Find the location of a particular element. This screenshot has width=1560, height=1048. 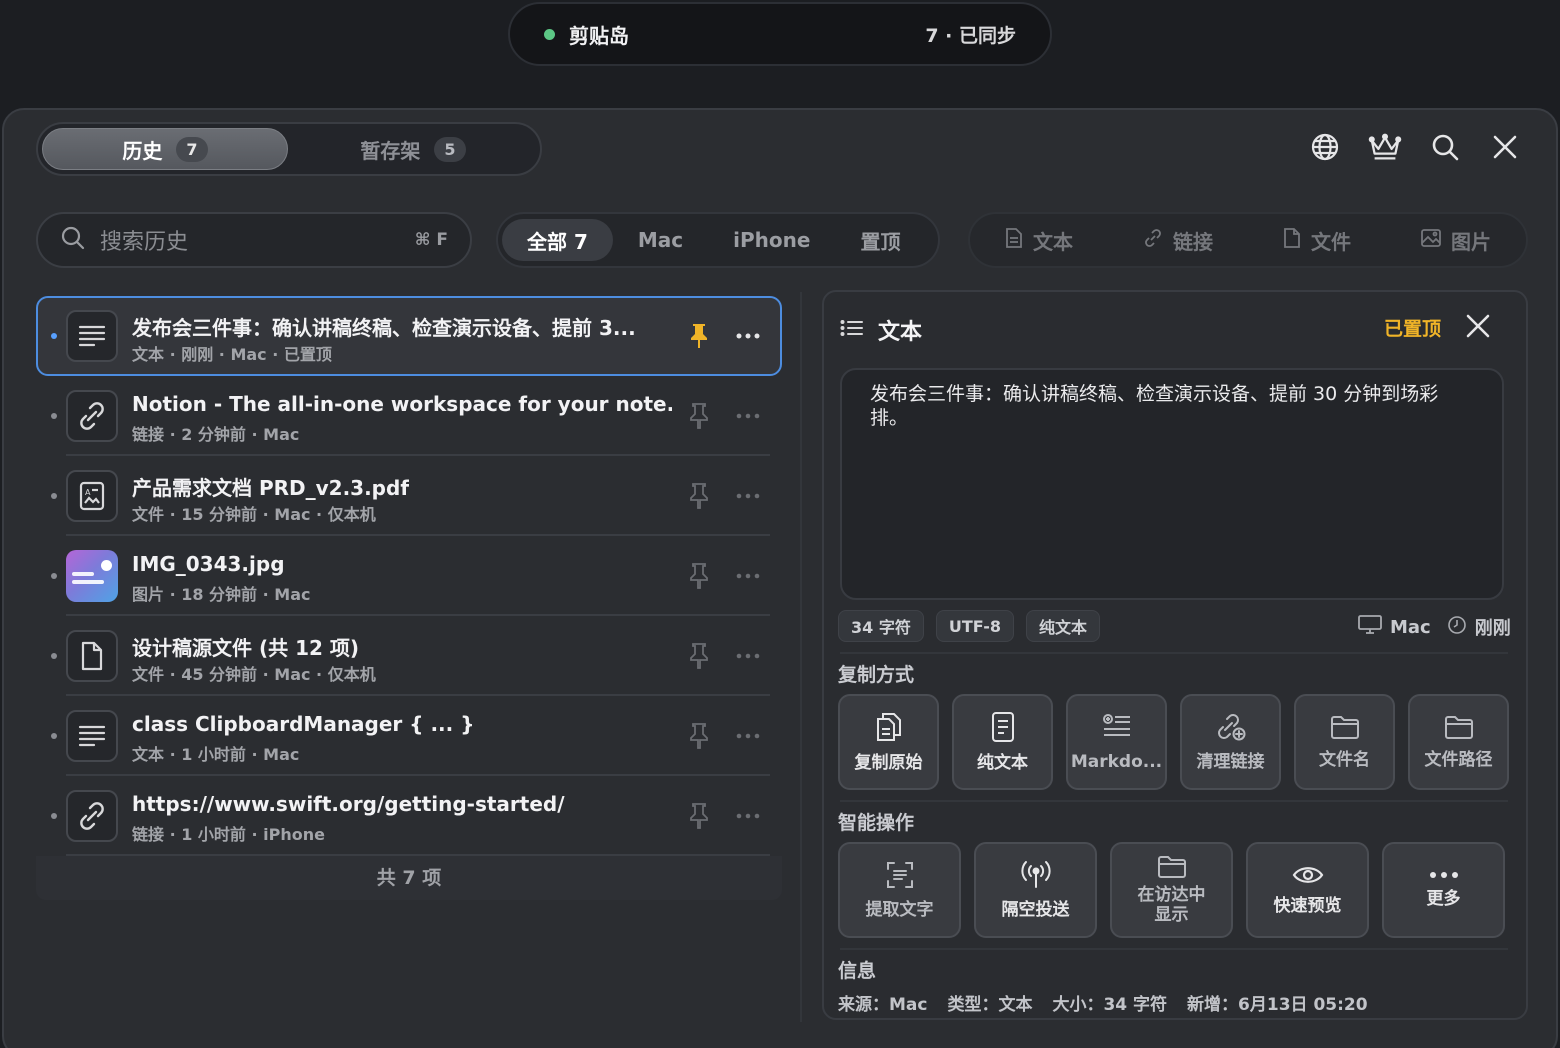

globe-icon is located at coordinates (1325, 147).